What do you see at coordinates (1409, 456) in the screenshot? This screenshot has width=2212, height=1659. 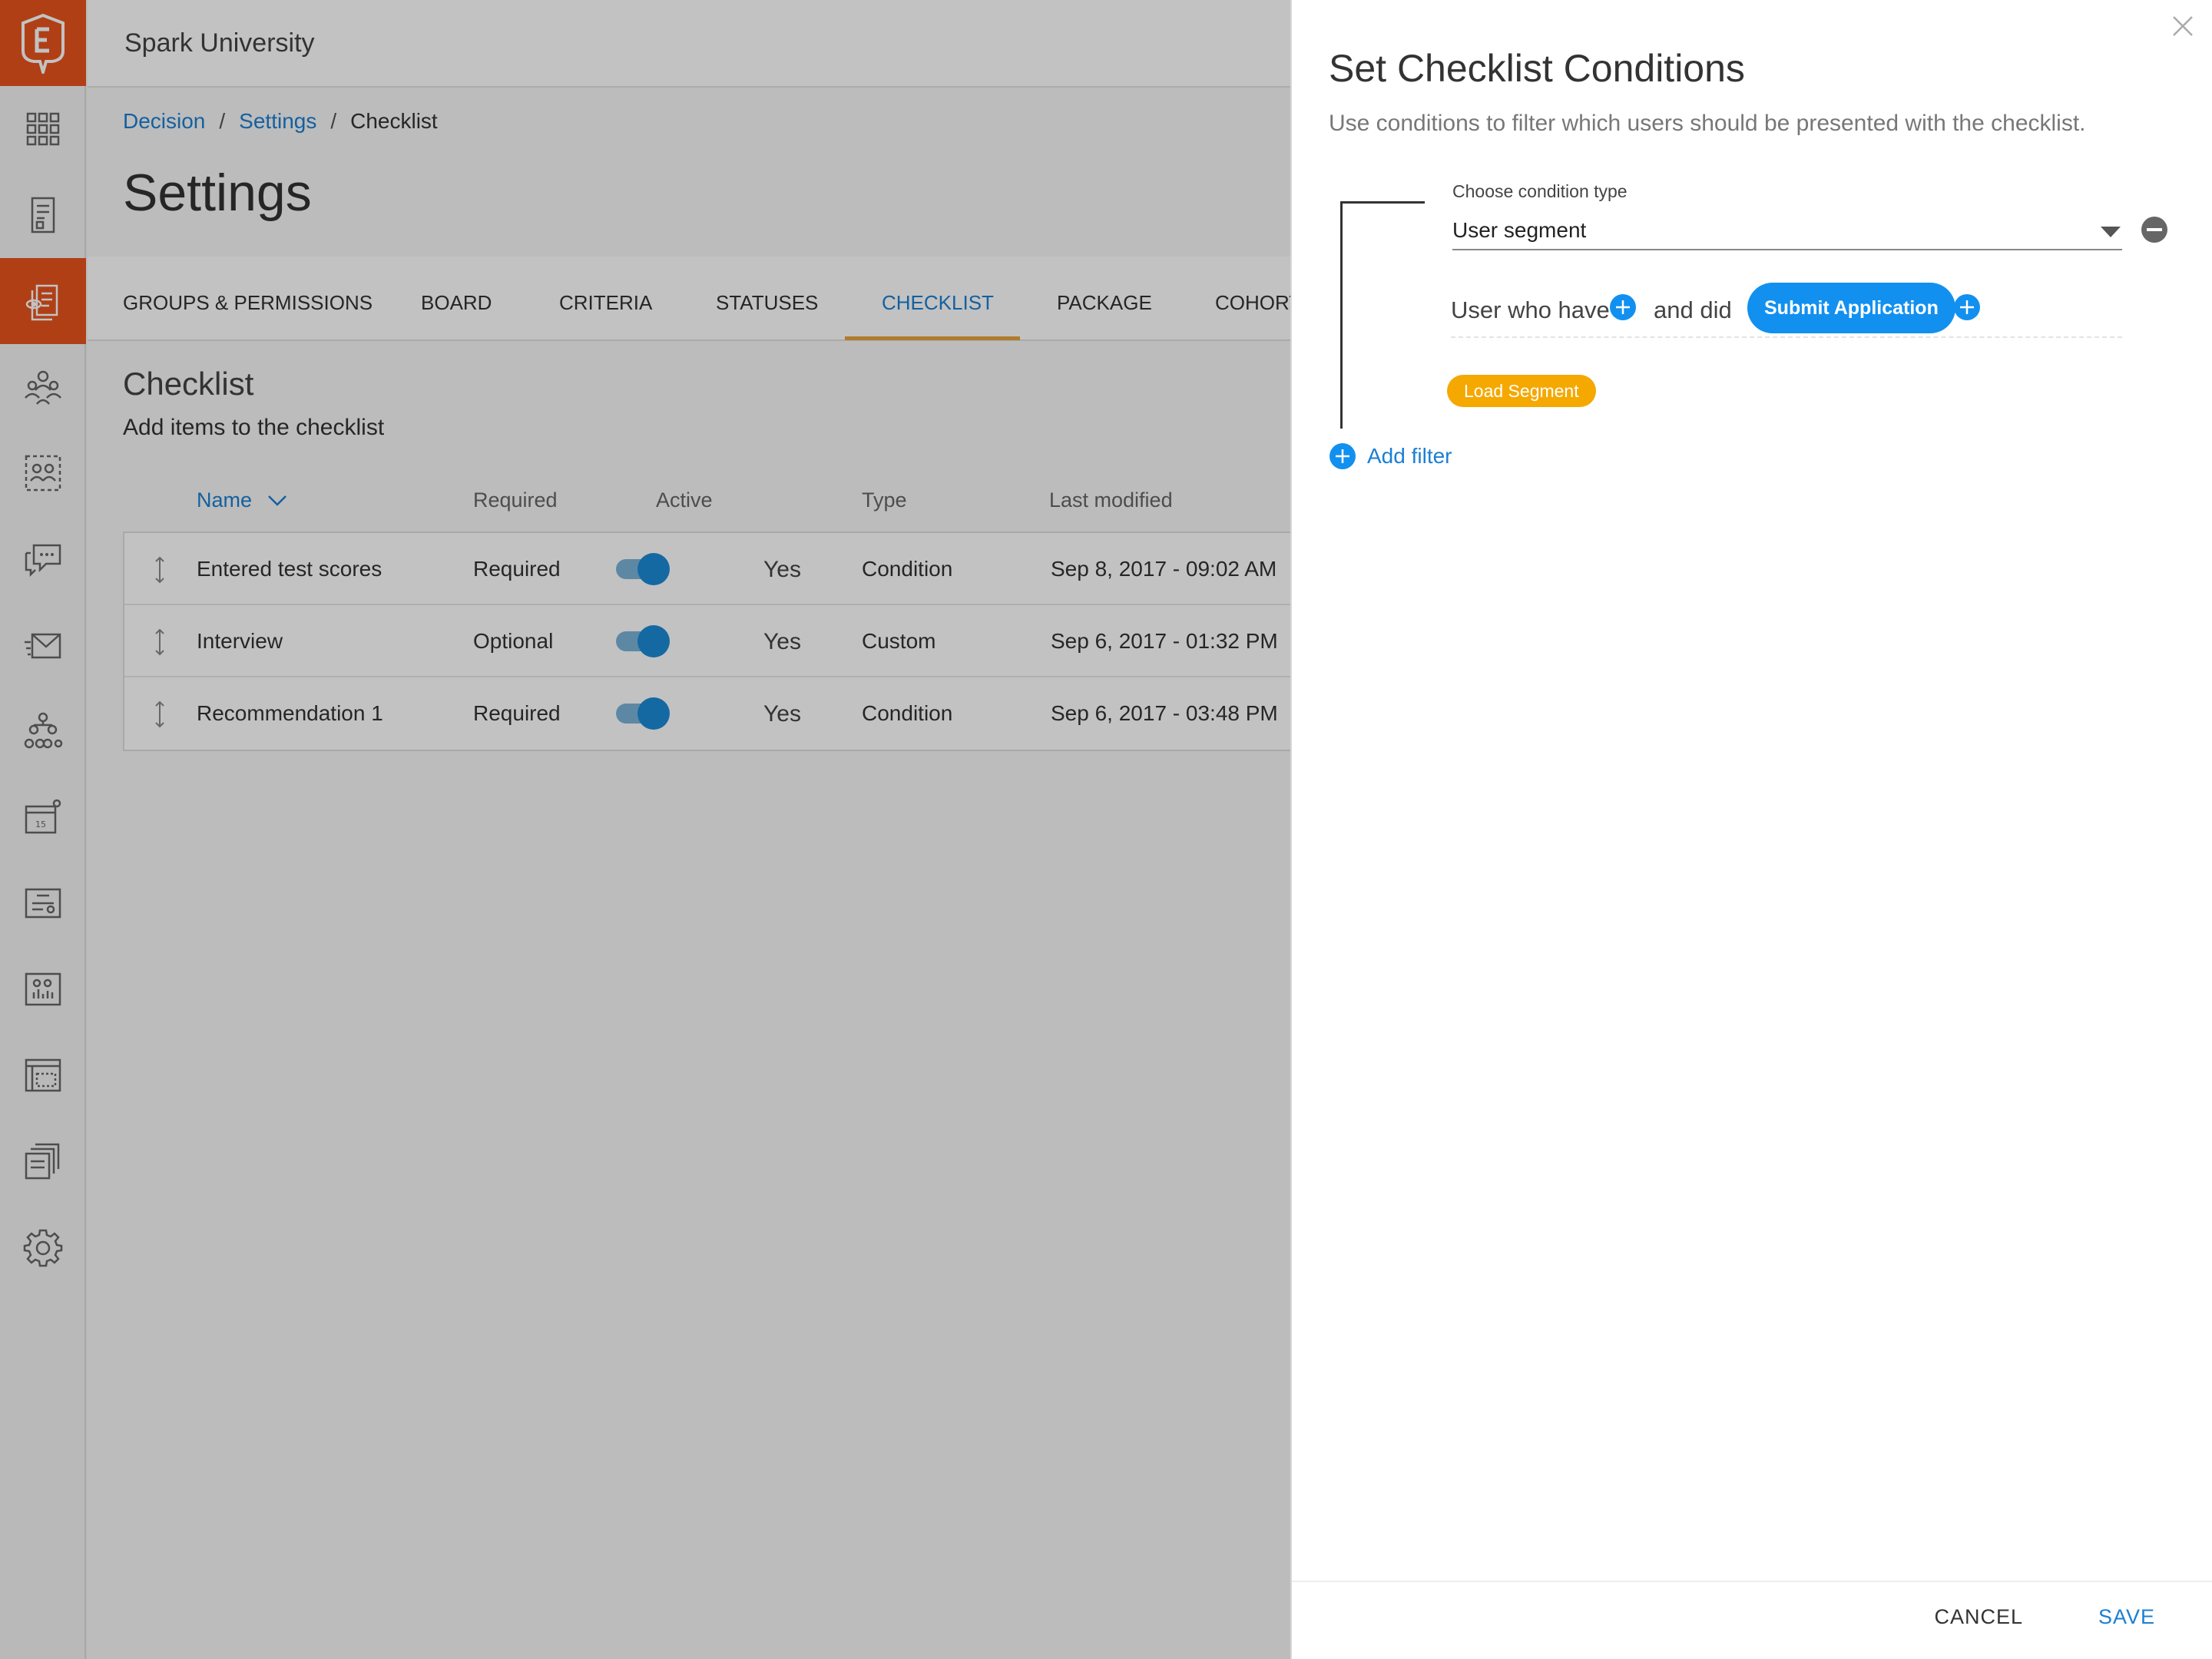 I see `add-filter-label: Add filter` at bounding box center [1409, 456].